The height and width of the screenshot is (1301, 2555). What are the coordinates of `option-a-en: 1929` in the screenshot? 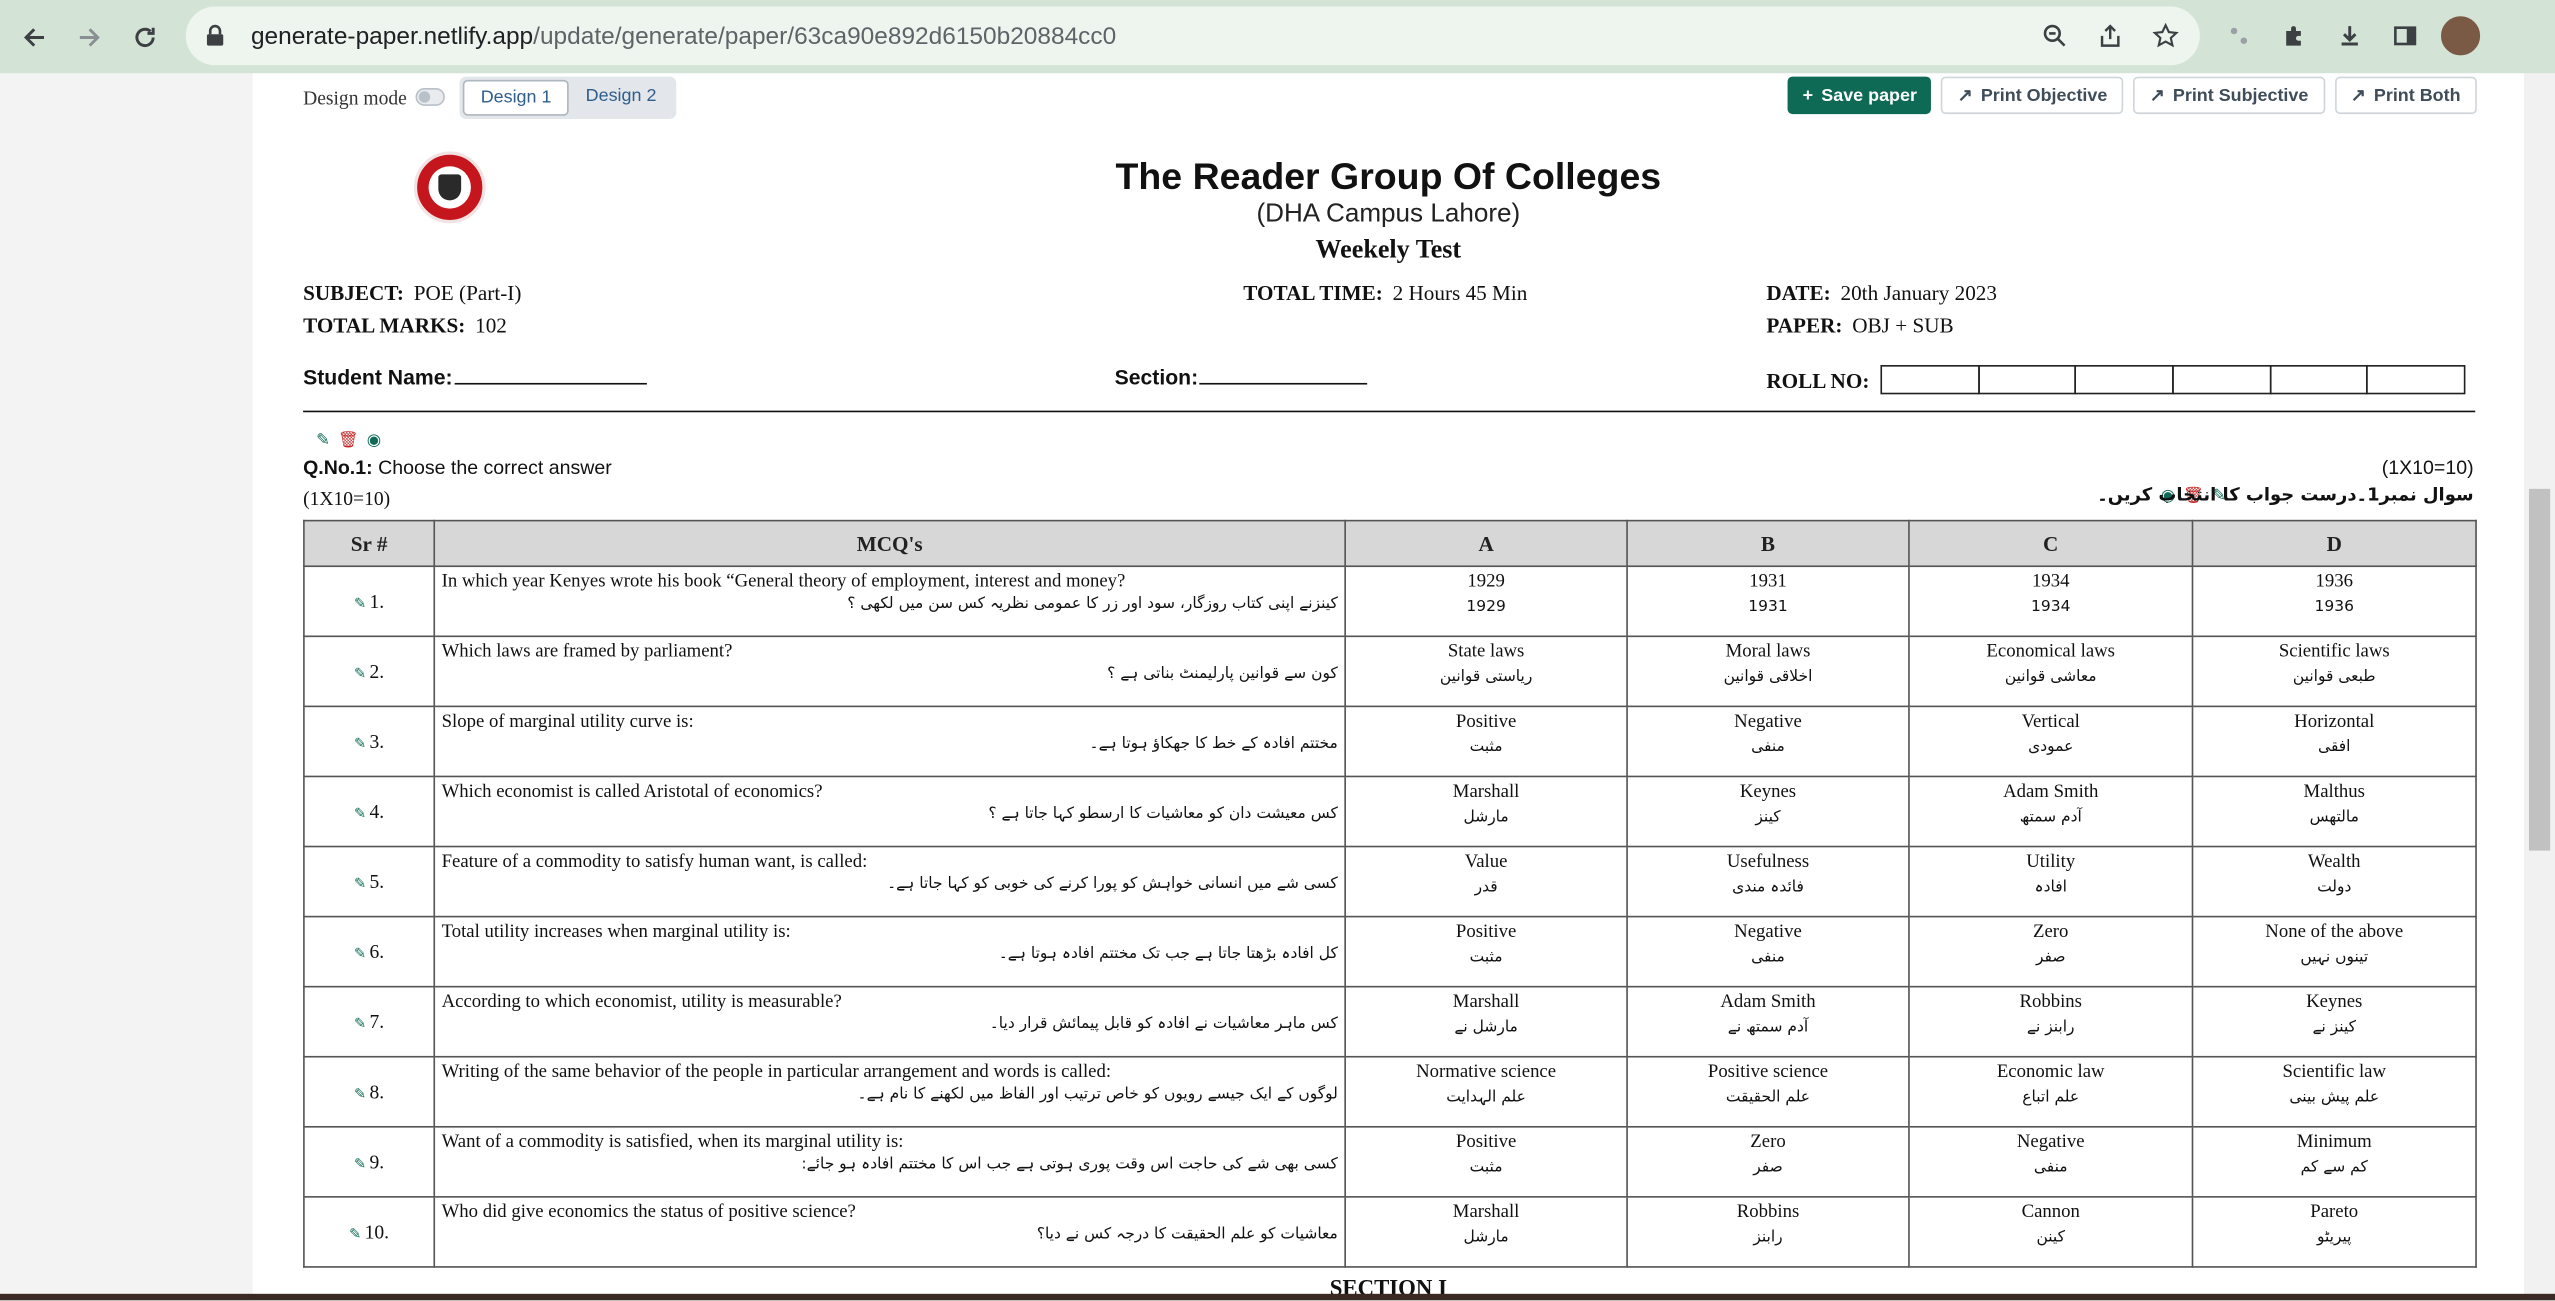 It's located at (1486, 581).